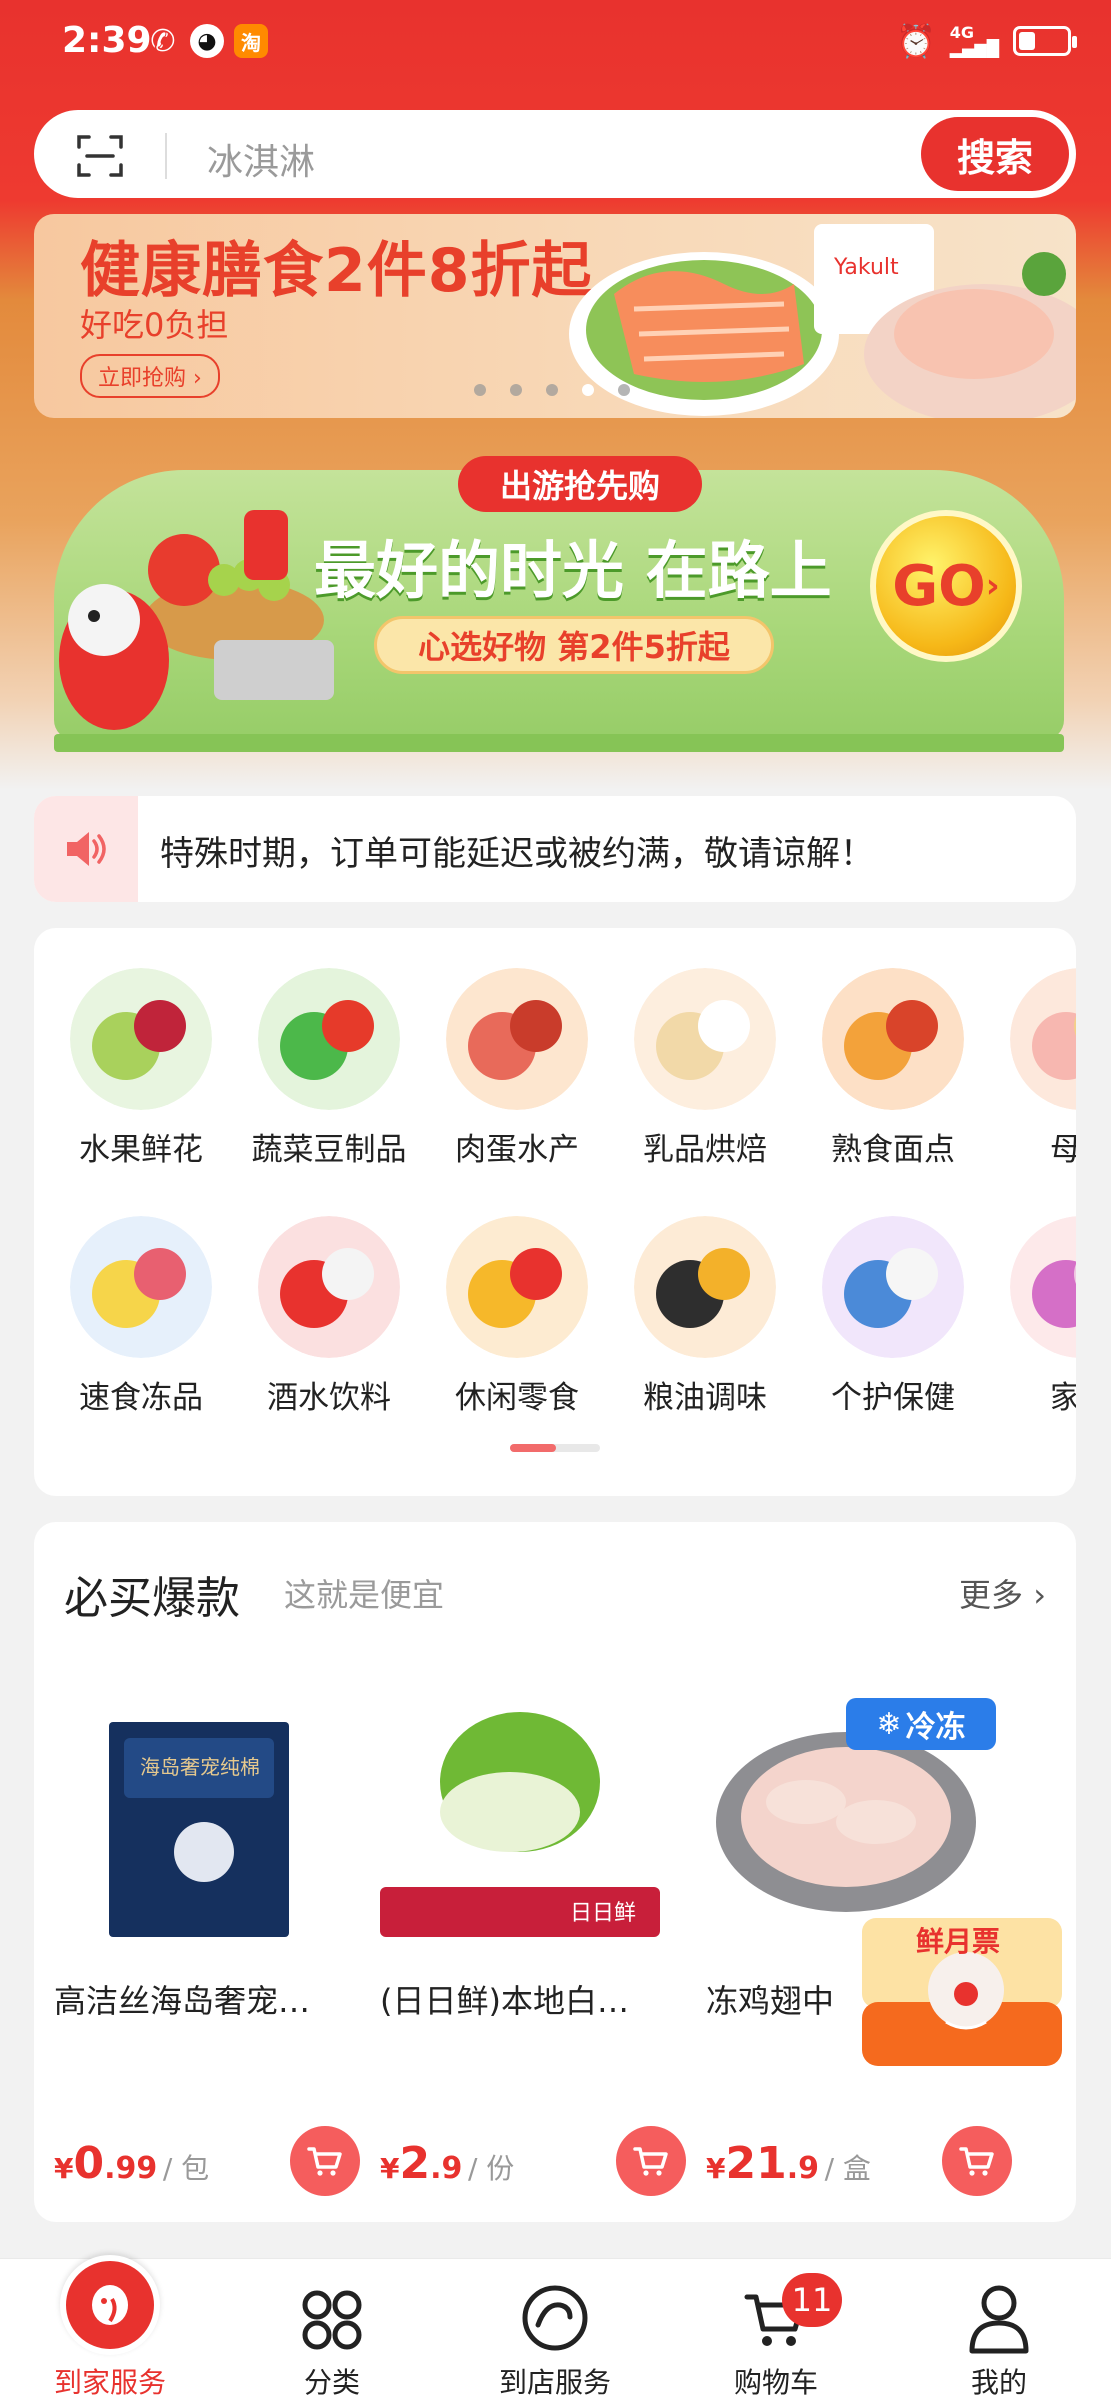 Image resolution: width=1111 pixels, height=2398 pixels. What do you see at coordinates (974, 40) in the screenshot?
I see `signal-icon: 4G ▂▄▆█` at bounding box center [974, 40].